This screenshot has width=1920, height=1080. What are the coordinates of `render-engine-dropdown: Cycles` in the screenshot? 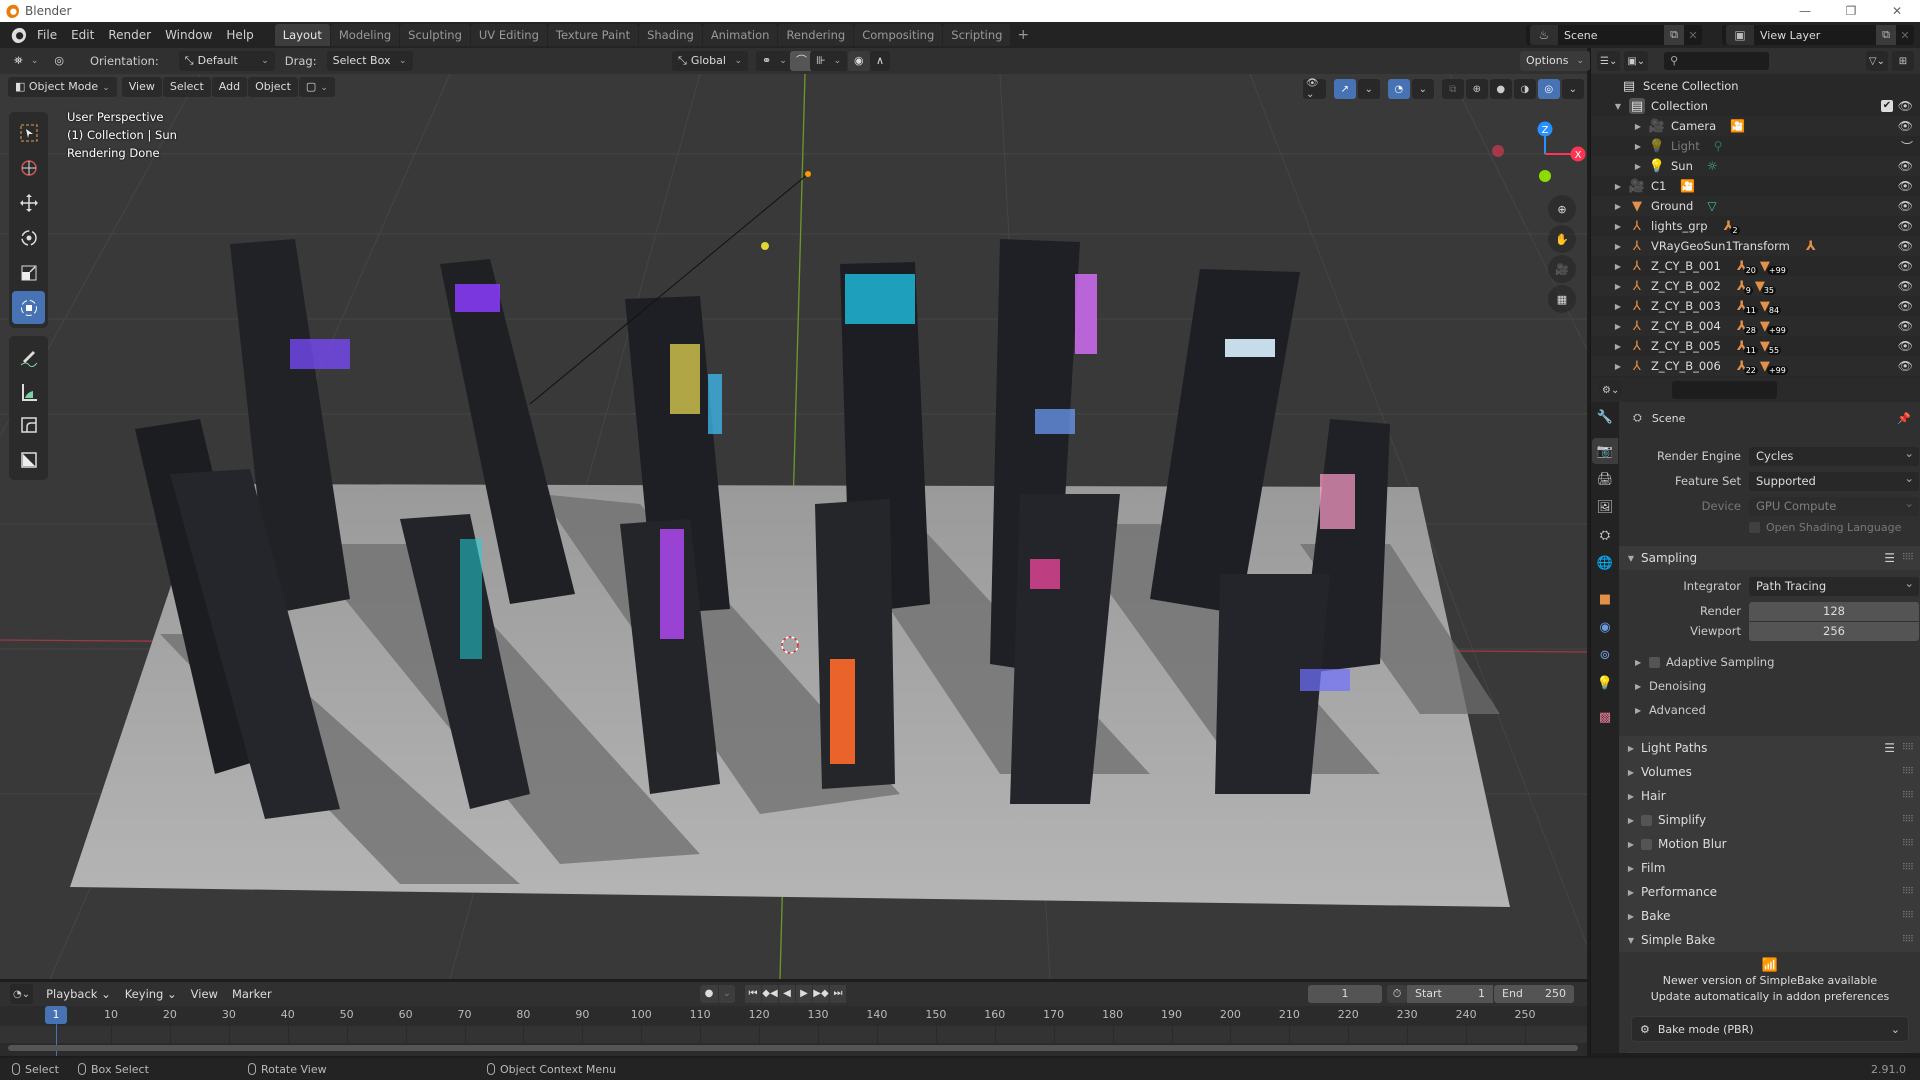 It's located at (1834, 455).